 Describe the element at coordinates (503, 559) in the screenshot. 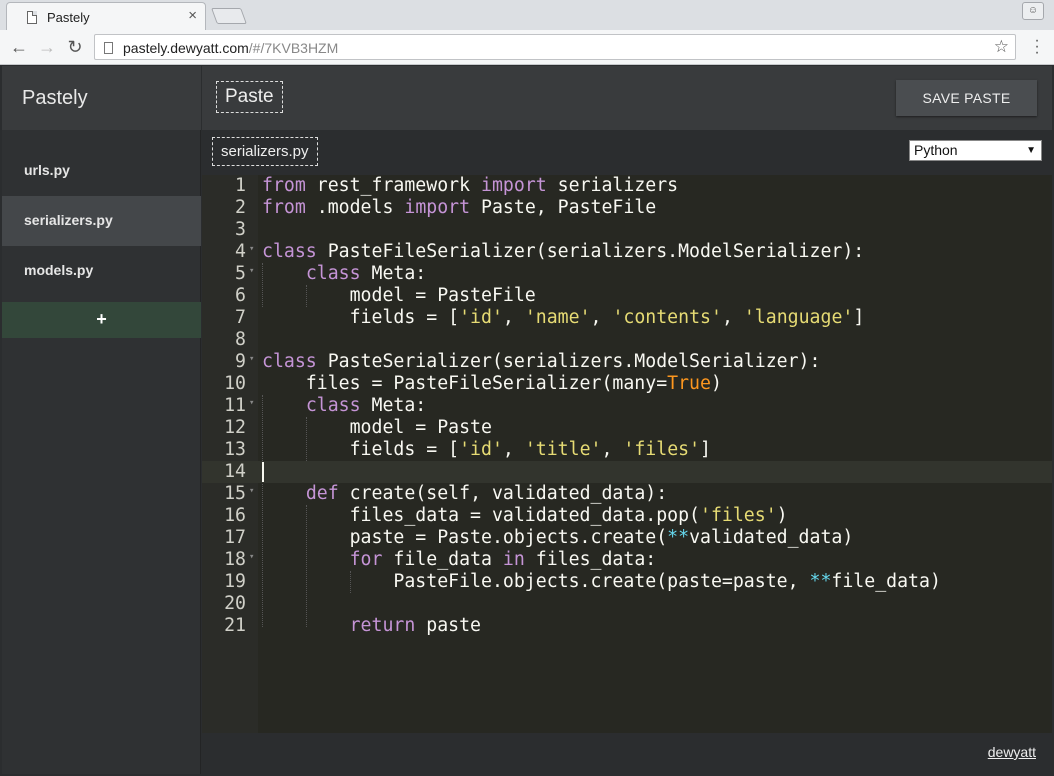

I see `code-text: for file_data in files_data:` at that location.